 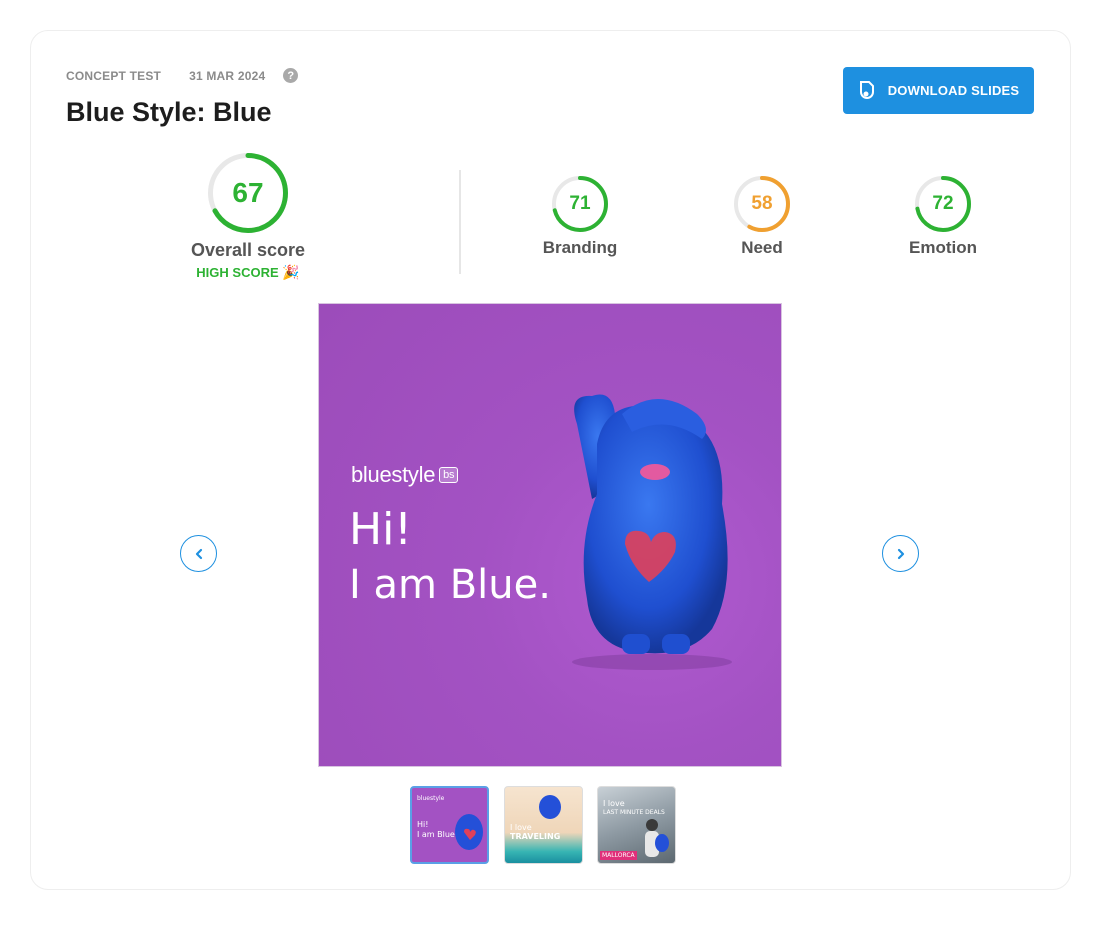 I want to click on need-score-gauge: 58, so click(x=762, y=204).